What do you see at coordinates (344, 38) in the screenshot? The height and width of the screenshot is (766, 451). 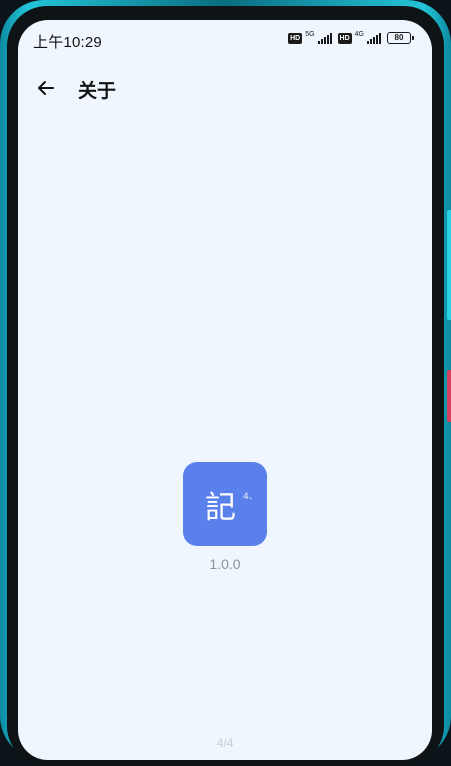 I see `hd-badge-2: HD` at bounding box center [344, 38].